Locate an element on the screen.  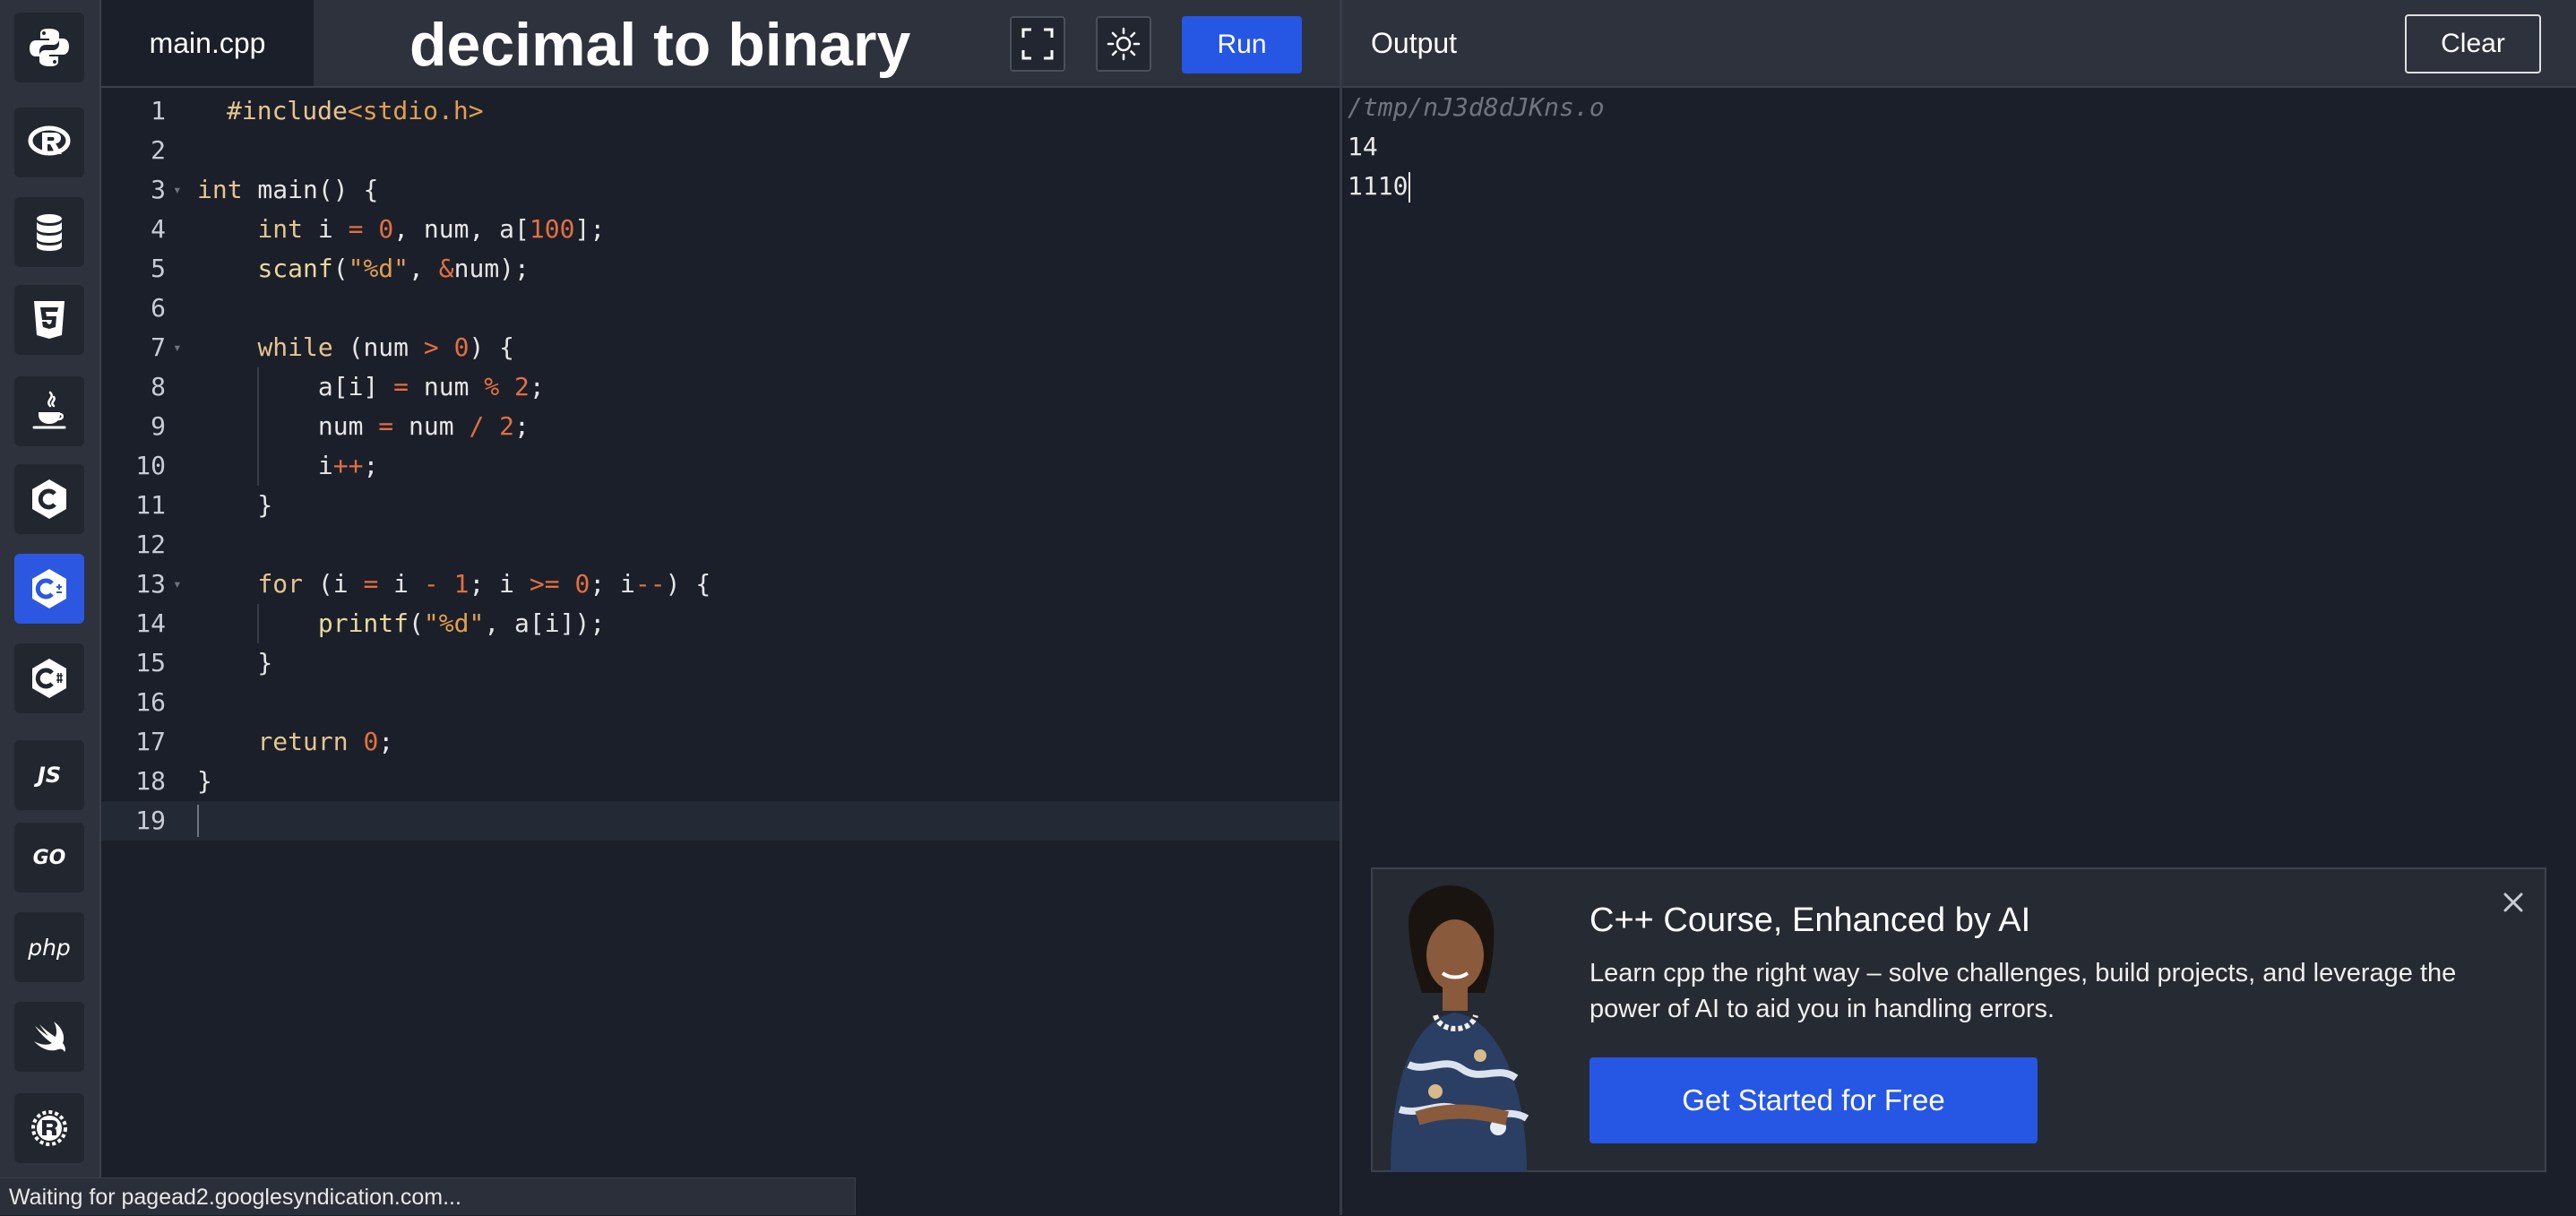
lang-html-button is located at coordinates (49, 320).